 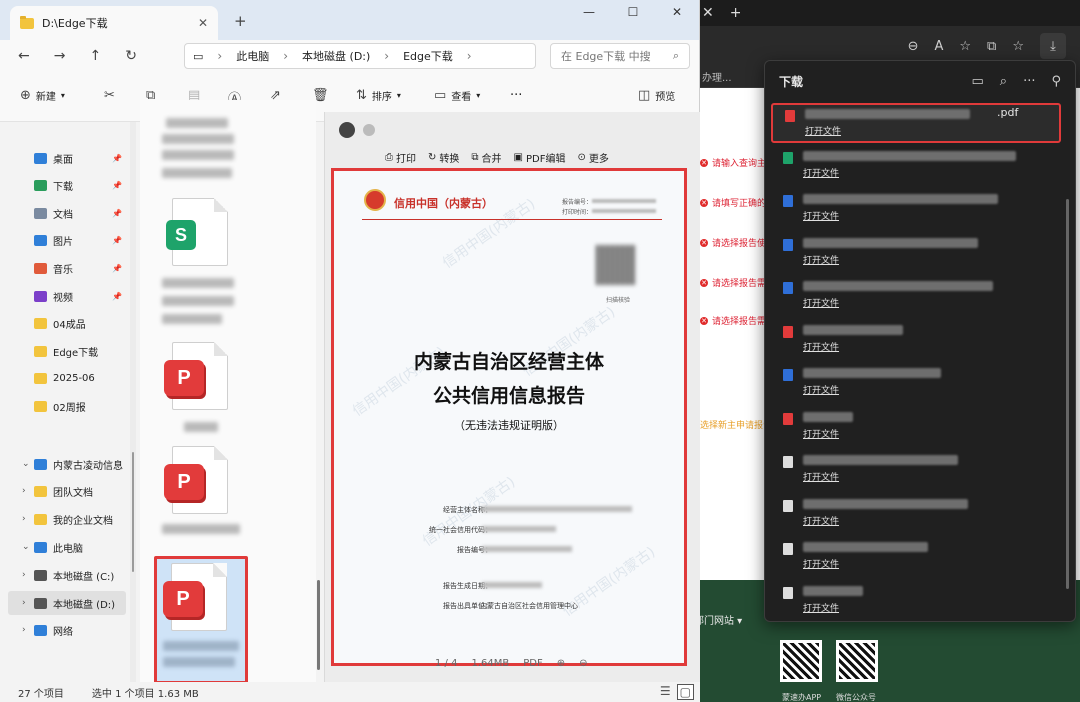 What do you see at coordinates (633, 13) in the screenshot?
I see `maximize-button: ☐` at bounding box center [633, 13].